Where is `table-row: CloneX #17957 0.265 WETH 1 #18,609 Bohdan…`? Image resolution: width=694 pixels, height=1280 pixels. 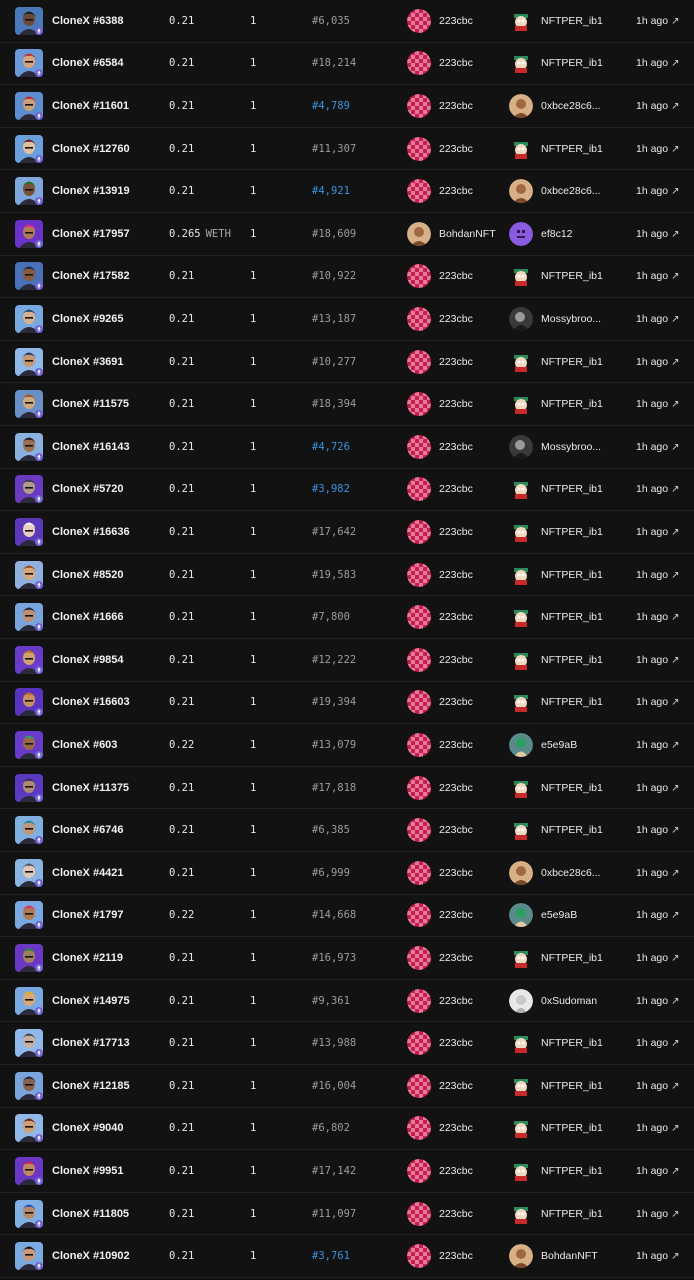
table-row: CloneX #17957 0.265 WETH 1 #18,609 Bohdan… is located at coordinates (347, 234).